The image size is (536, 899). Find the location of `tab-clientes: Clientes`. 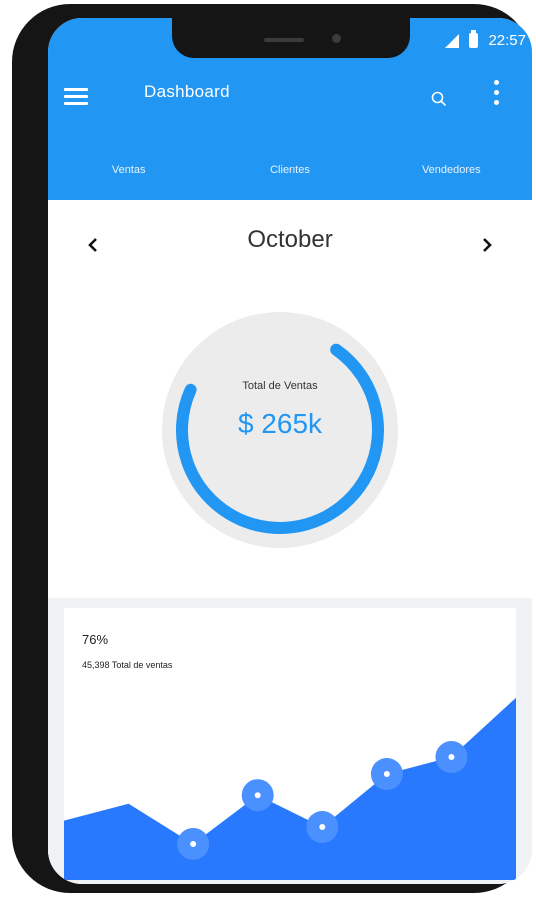

tab-clientes: Clientes is located at coordinates (289, 170).